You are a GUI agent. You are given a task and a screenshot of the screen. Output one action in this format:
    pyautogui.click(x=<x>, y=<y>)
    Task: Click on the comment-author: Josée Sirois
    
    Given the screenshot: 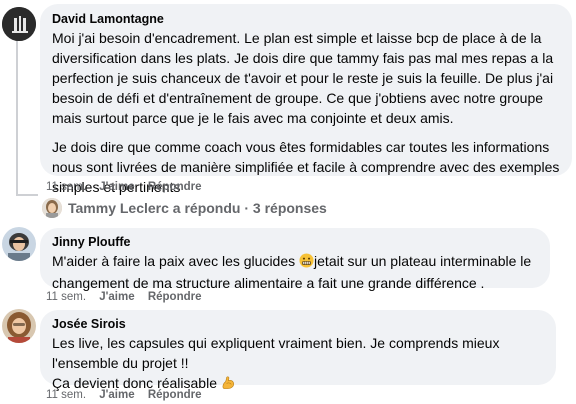 What is the action you would take?
    pyautogui.click(x=298, y=324)
    